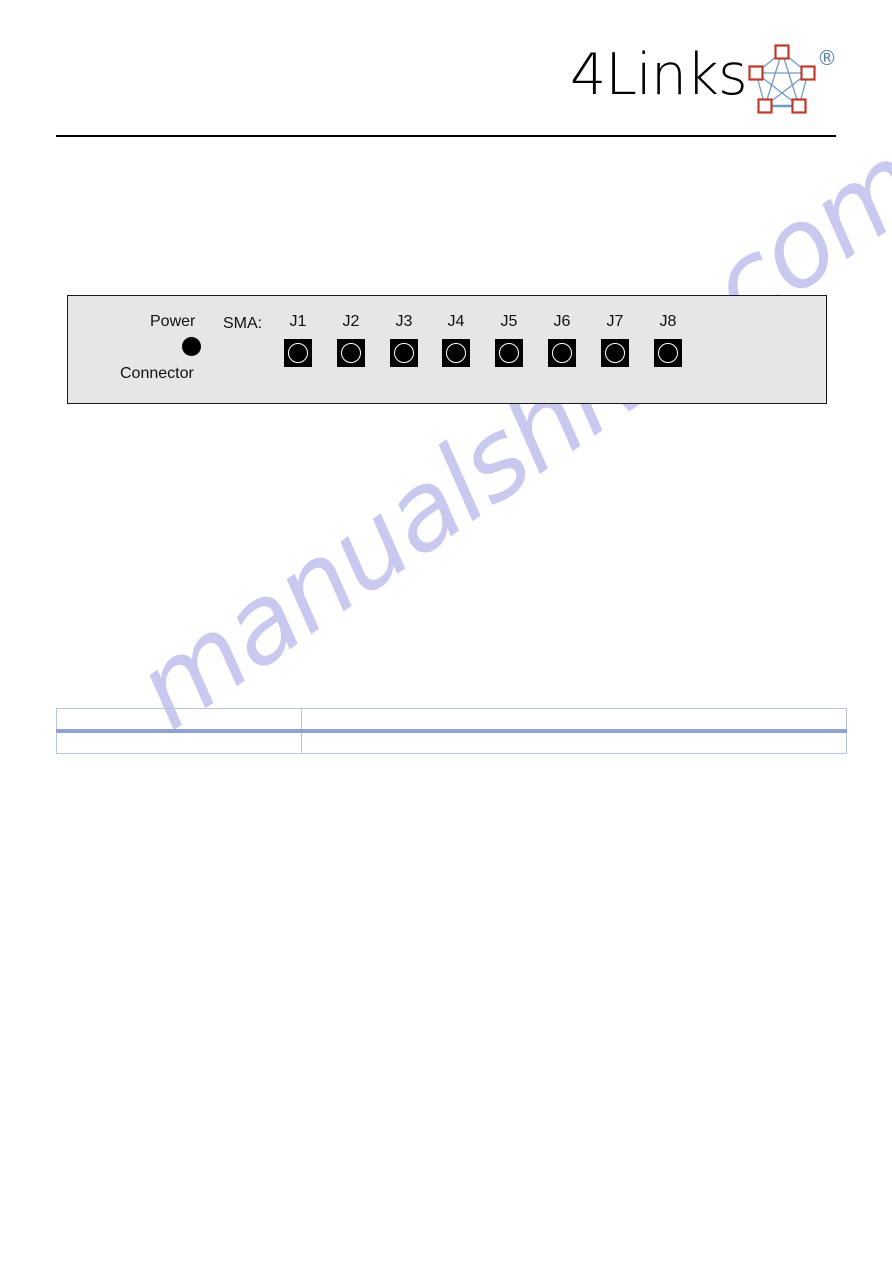 Image resolution: width=892 pixels, height=1263 pixels. I want to click on header-divider-rule, so click(446, 136).